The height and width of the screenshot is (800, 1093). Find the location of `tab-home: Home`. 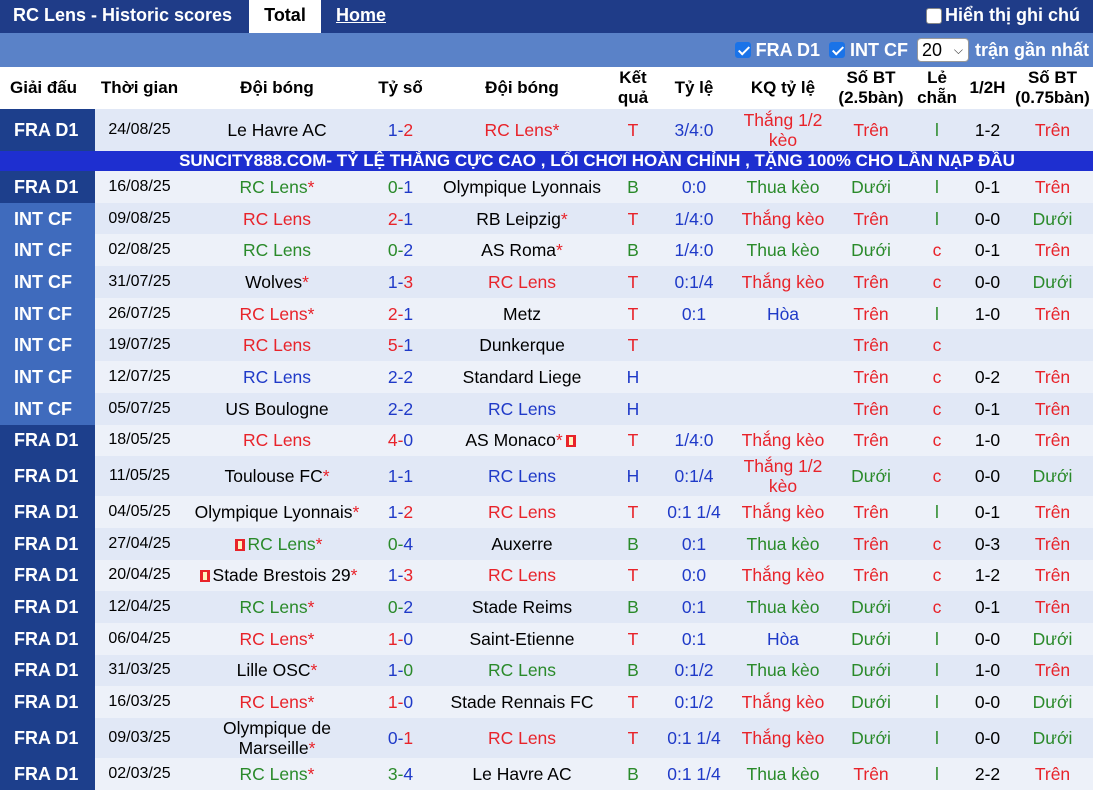

tab-home: Home is located at coordinates (353, 16).